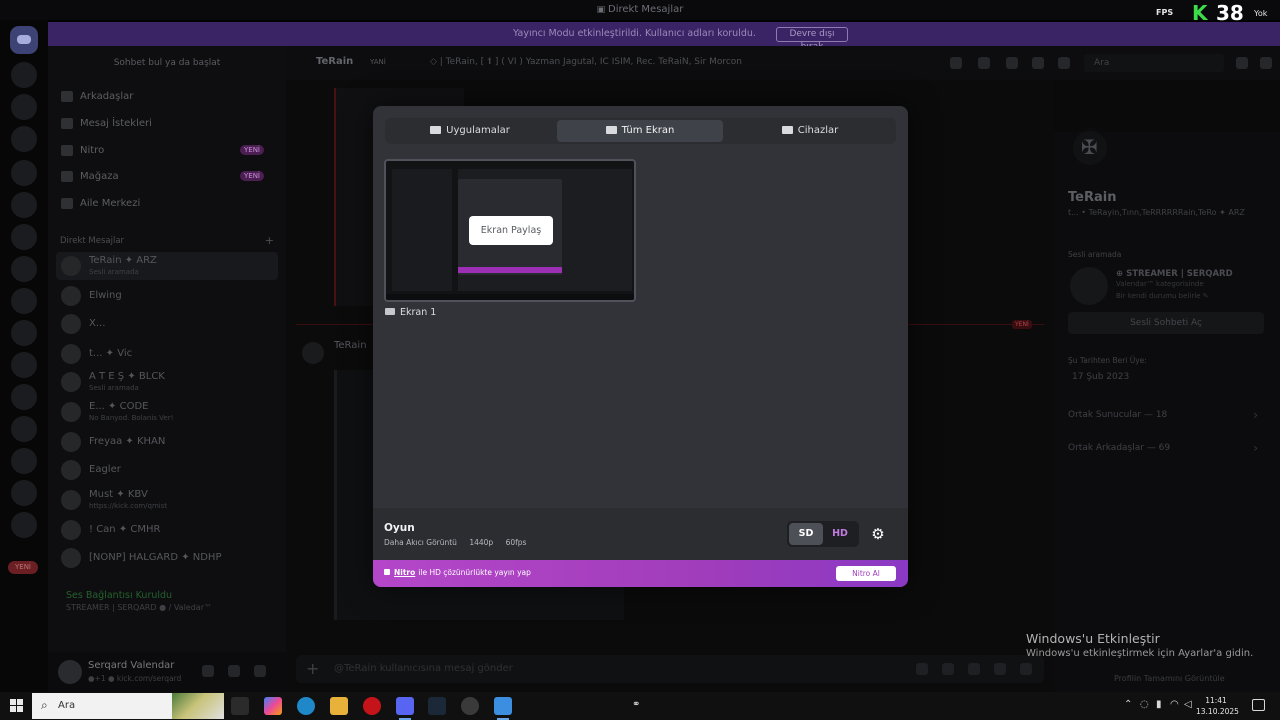 This screenshot has height=720, width=1280. I want to click on voice-status-channel: STREAMER | SERQARD ● / Valedar™, so click(139, 607).